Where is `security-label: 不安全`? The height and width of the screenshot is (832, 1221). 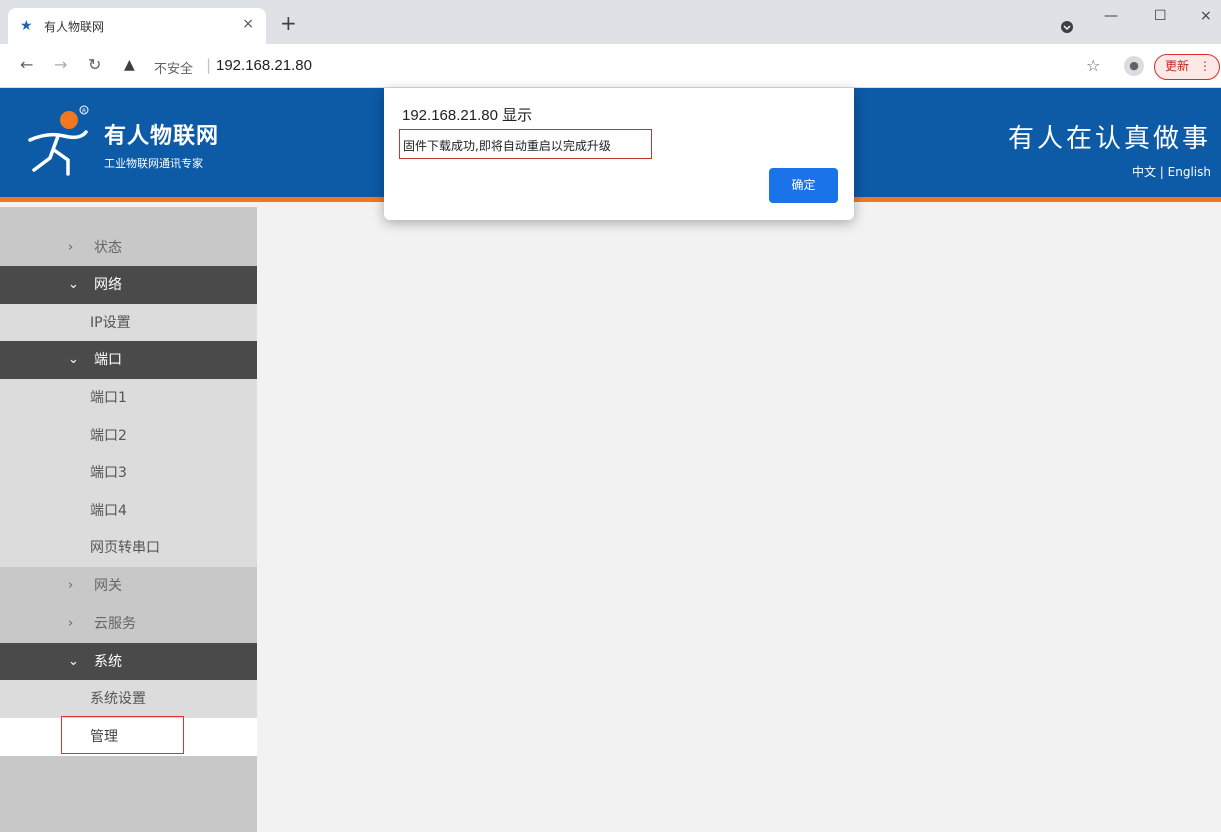 security-label: 不安全 is located at coordinates (173, 67).